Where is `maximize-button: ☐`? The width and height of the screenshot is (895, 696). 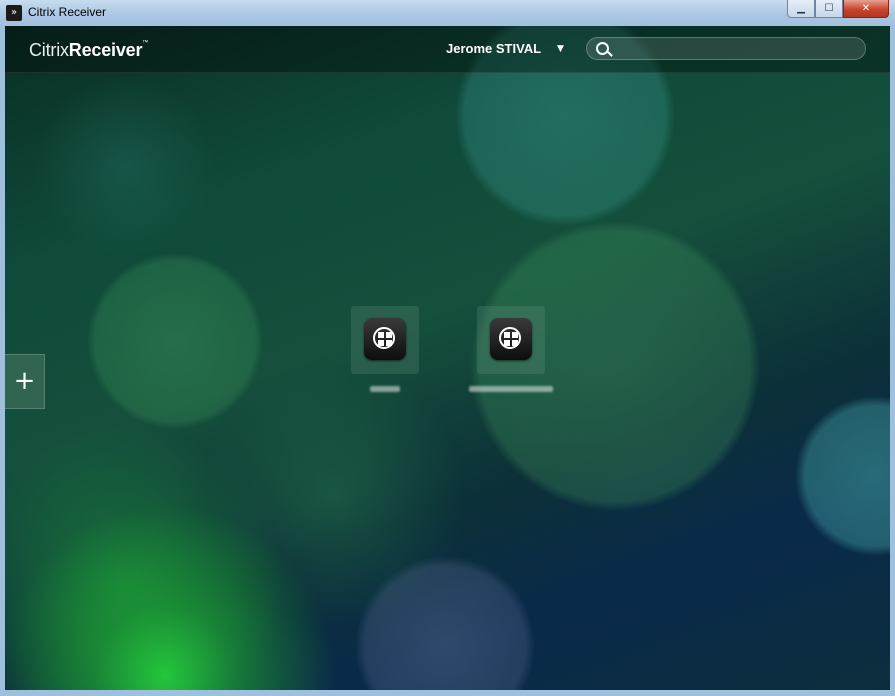 maximize-button: ☐ is located at coordinates (829, 9).